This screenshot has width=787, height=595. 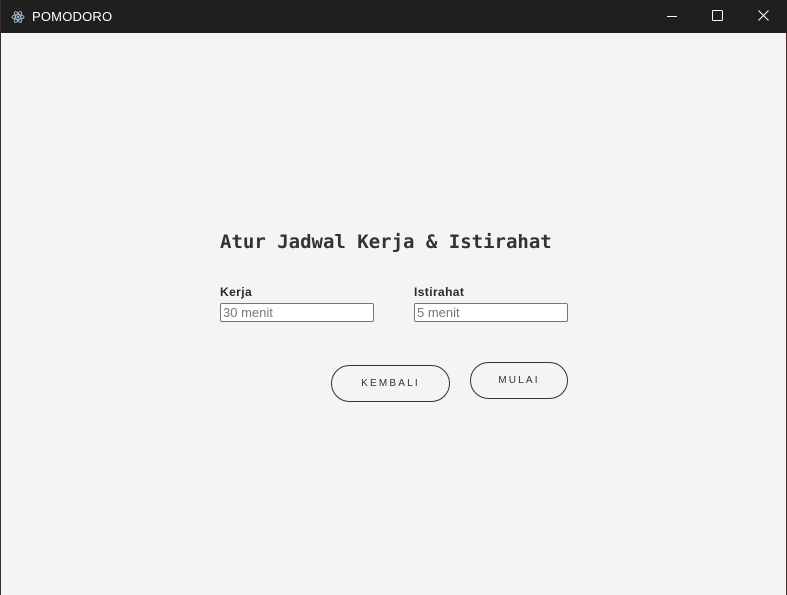 What do you see at coordinates (297, 312) in the screenshot?
I see `work-duration-input` at bounding box center [297, 312].